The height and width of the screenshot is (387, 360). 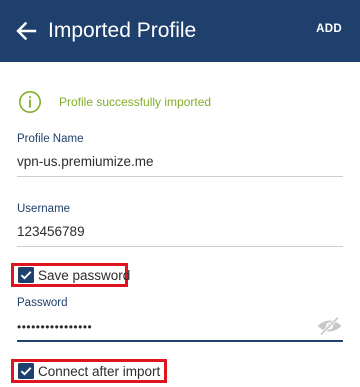 I want to click on username-field: 123456789, so click(x=51, y=231).